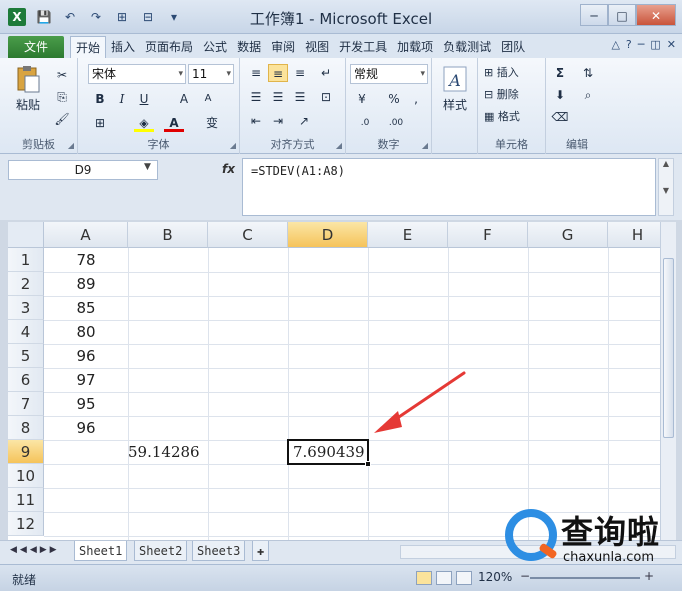 The image size is (682, 591). I want to click on font-size-combo: 11, so click(211, 74).